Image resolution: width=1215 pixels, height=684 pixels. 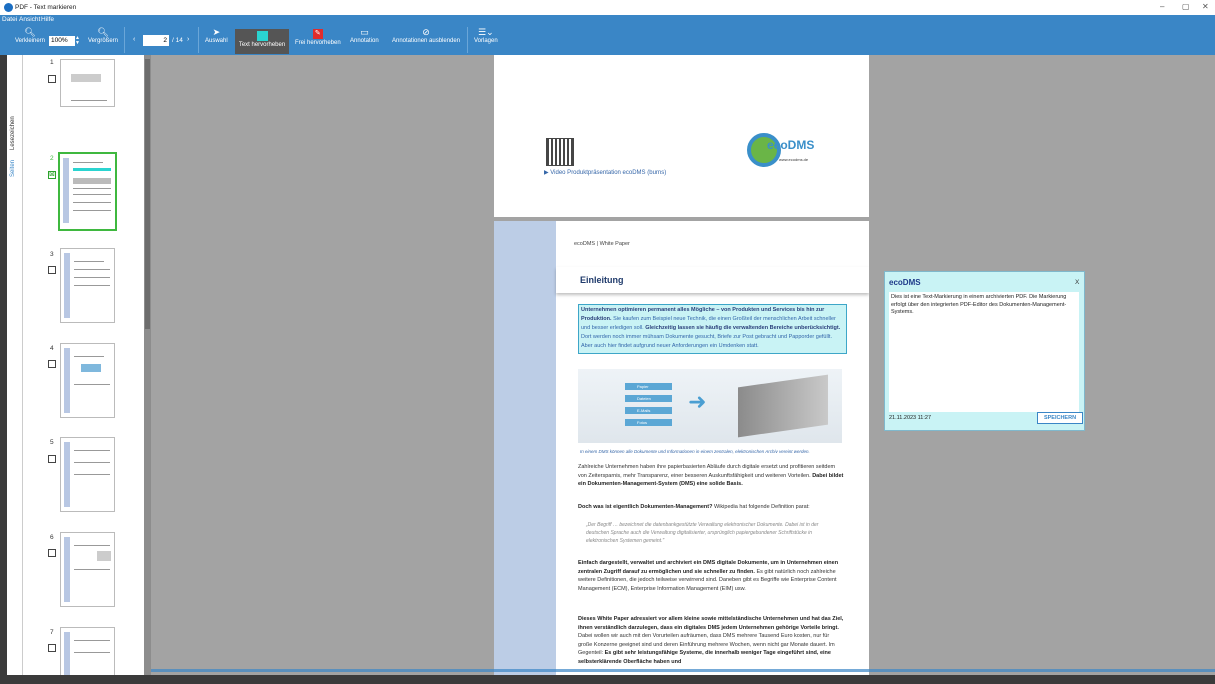 What do you see at coordinates (364, 32) in the screenshot?
I see `note-icon: ▭` at bounding box center [364, 32].